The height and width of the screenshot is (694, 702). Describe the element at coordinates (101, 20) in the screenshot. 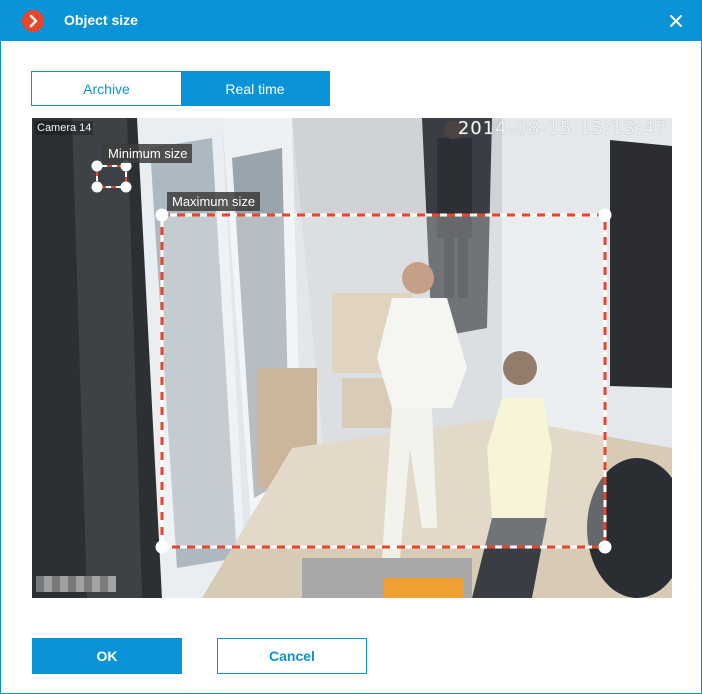

I see `dialog-title: Object size` at that location.